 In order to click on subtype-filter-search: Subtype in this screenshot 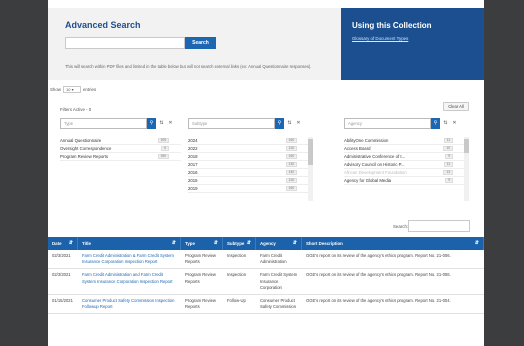, I will do `click(231, 123)`.